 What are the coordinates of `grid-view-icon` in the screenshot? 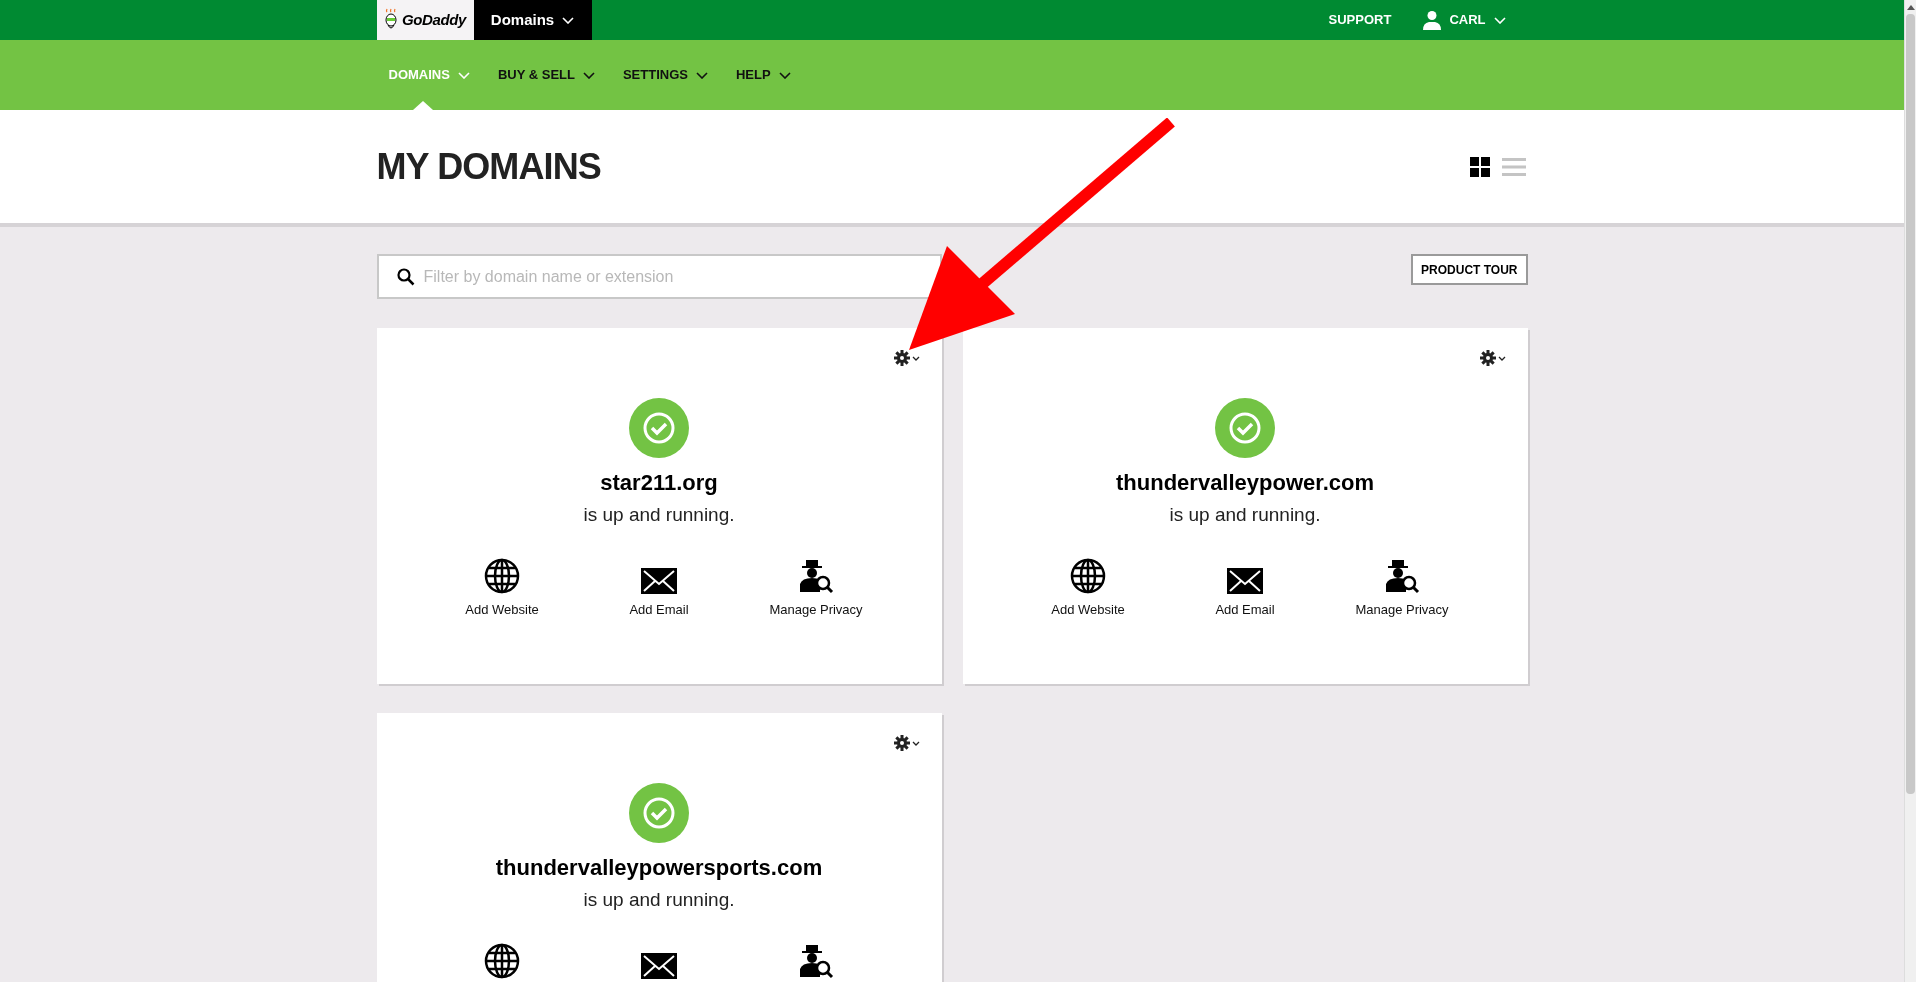 It's located at (1479, 166).